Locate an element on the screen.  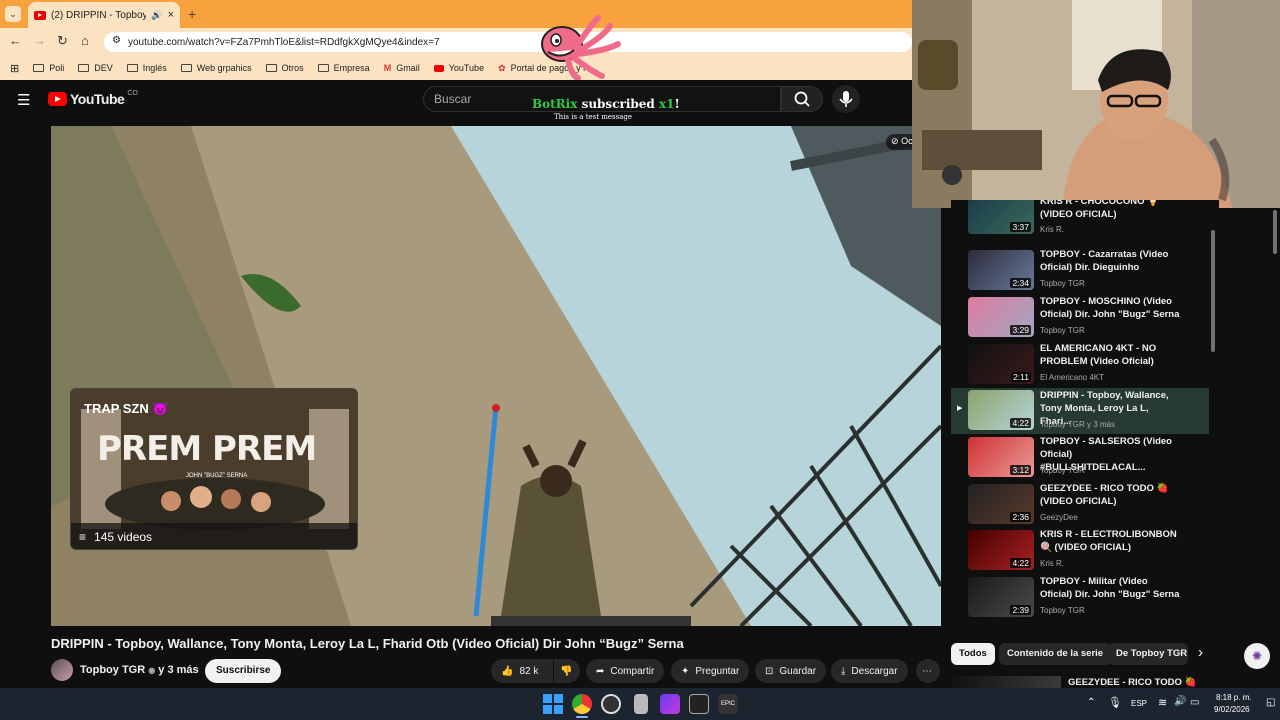
bookmark-web-graphics: Web grpahics is located at coordinates (216, 68).